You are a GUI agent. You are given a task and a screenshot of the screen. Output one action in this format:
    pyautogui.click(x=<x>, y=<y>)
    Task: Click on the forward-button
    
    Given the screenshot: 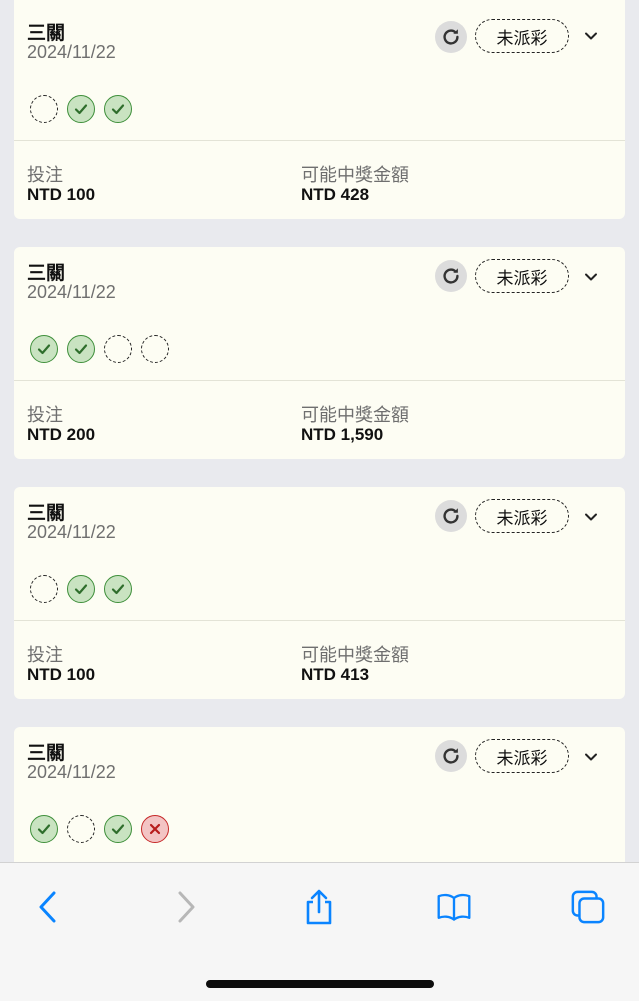 What is the action you would take?
    pyautogui.click(x=186, y=907)
    